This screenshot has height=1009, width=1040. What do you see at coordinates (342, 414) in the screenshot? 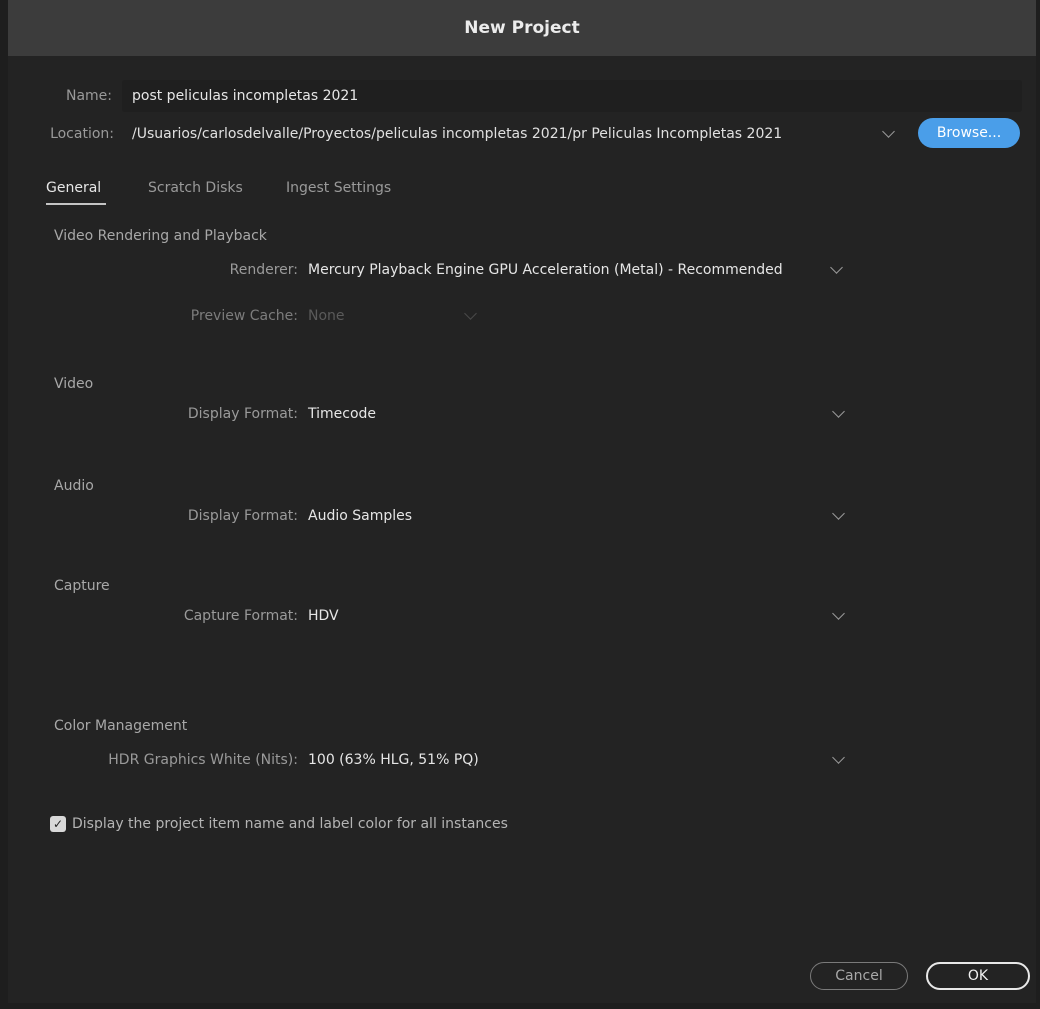
I see `video-display-format-value: Timecode` at bounding box center [342, 414].